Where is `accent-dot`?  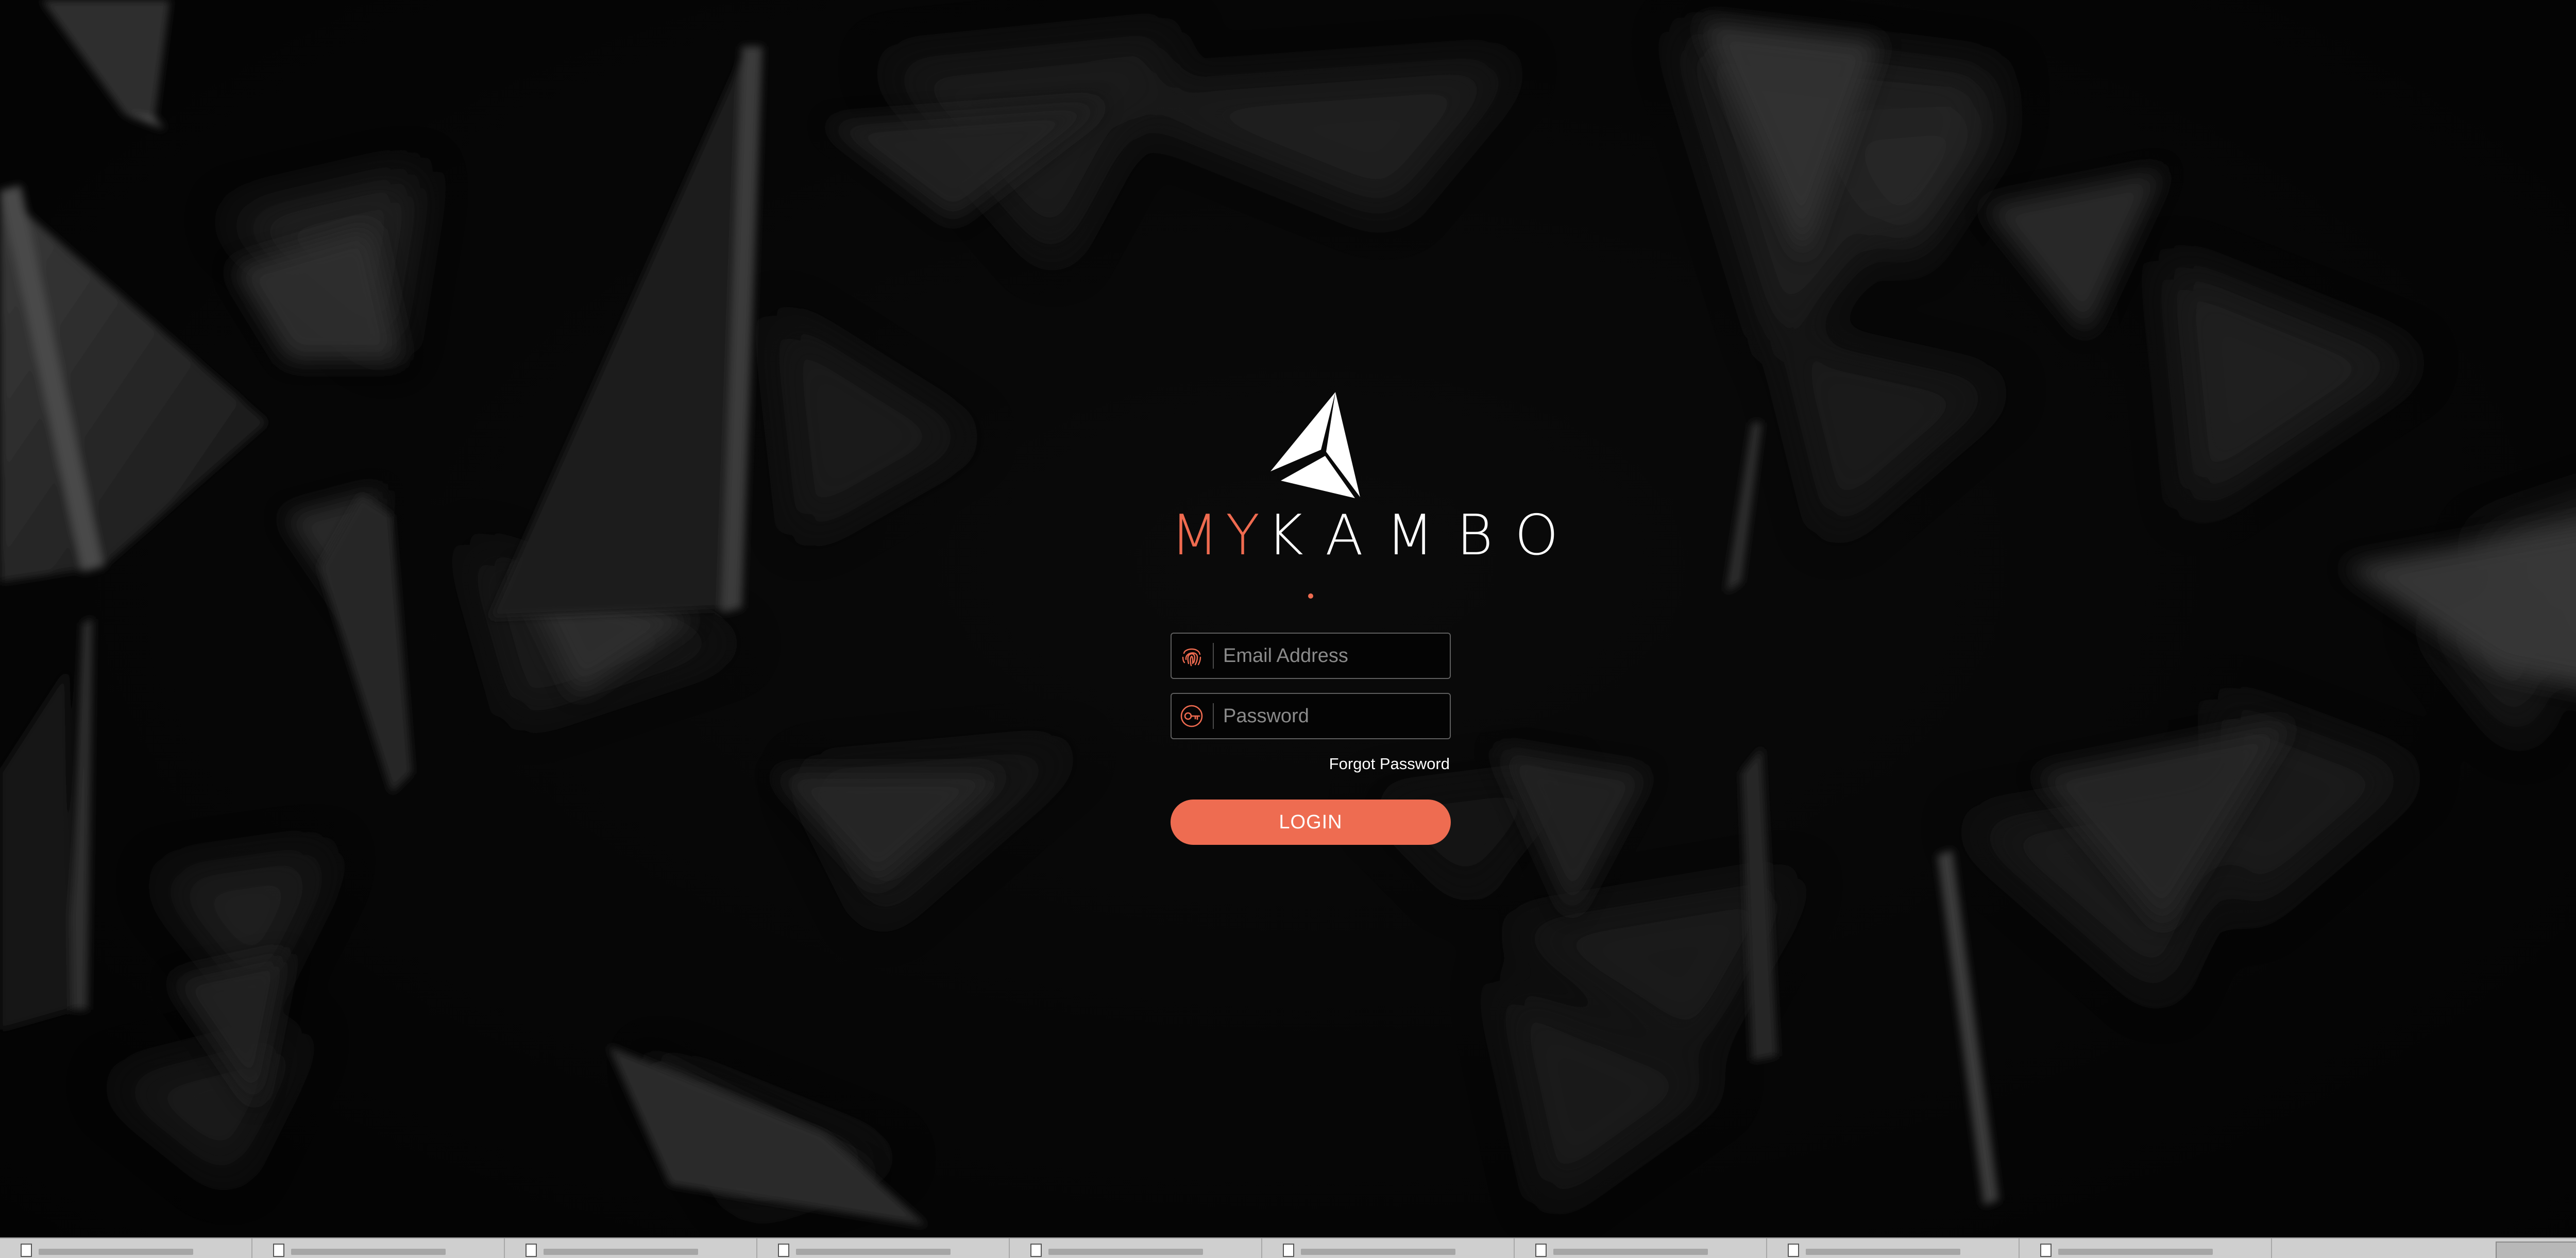
accent-dot is located at coordinates (1310, 596).